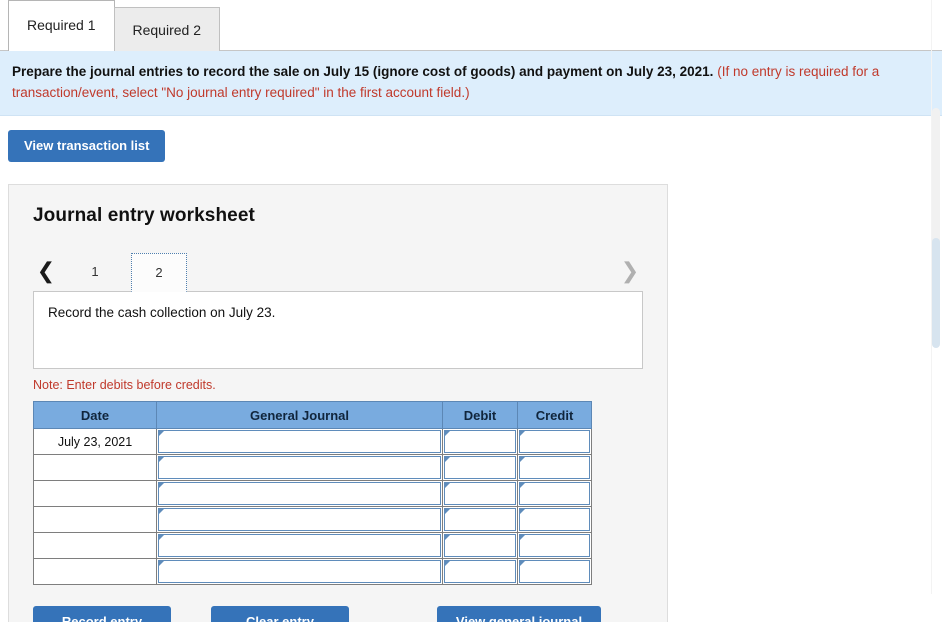 The image size is (942, 622). Describe the element at coordinates (162, 312) in the screenshot. I see `transaction-description-text: Record the cash collection on July 23.` at that location.